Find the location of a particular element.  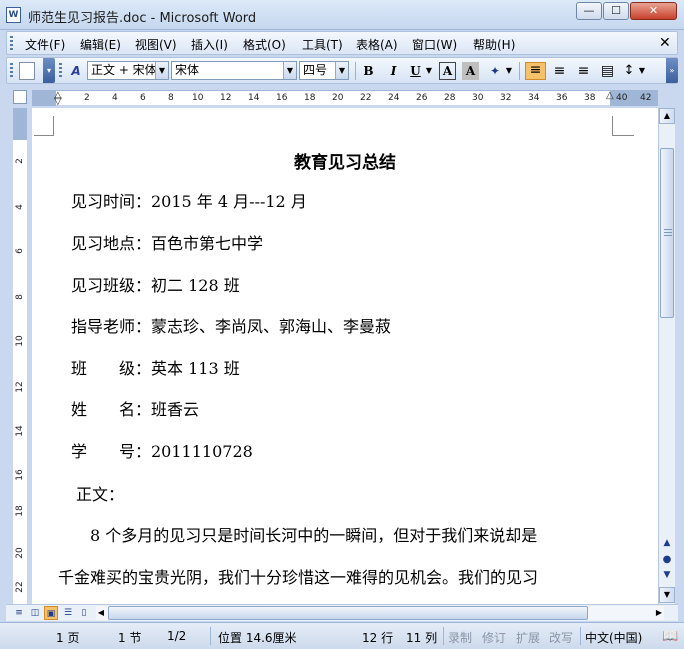

hanging-indent-marker: △ is located at coordinates (58, 95).